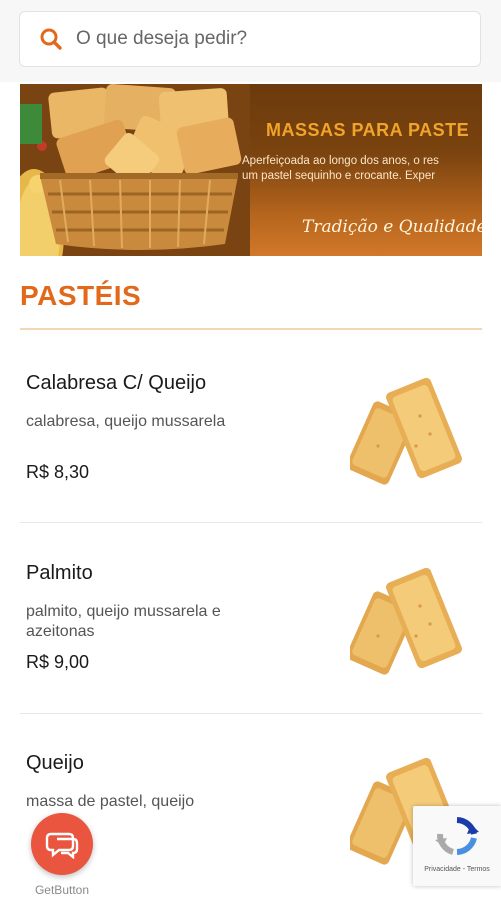 Image resolution: width=501 pixels, height=900 pixels. I want to click on banner-tagline: Tradição e Qualidade!, so click(392, 227).